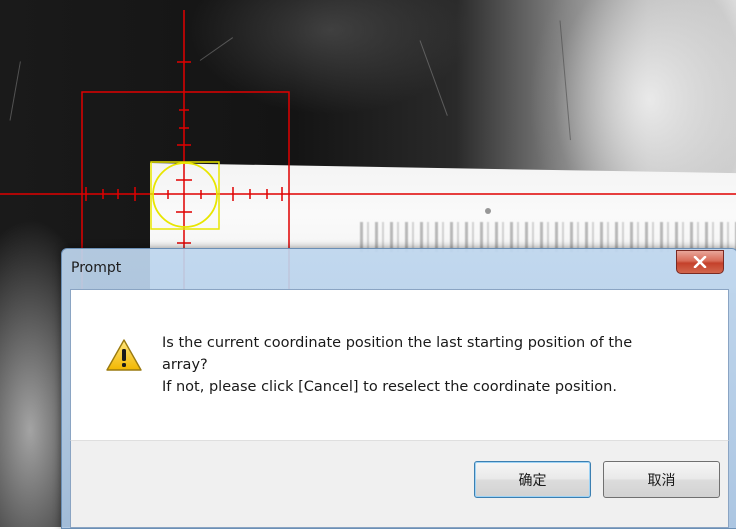  I want to click on ok-button: 确定, so click(532, 479).